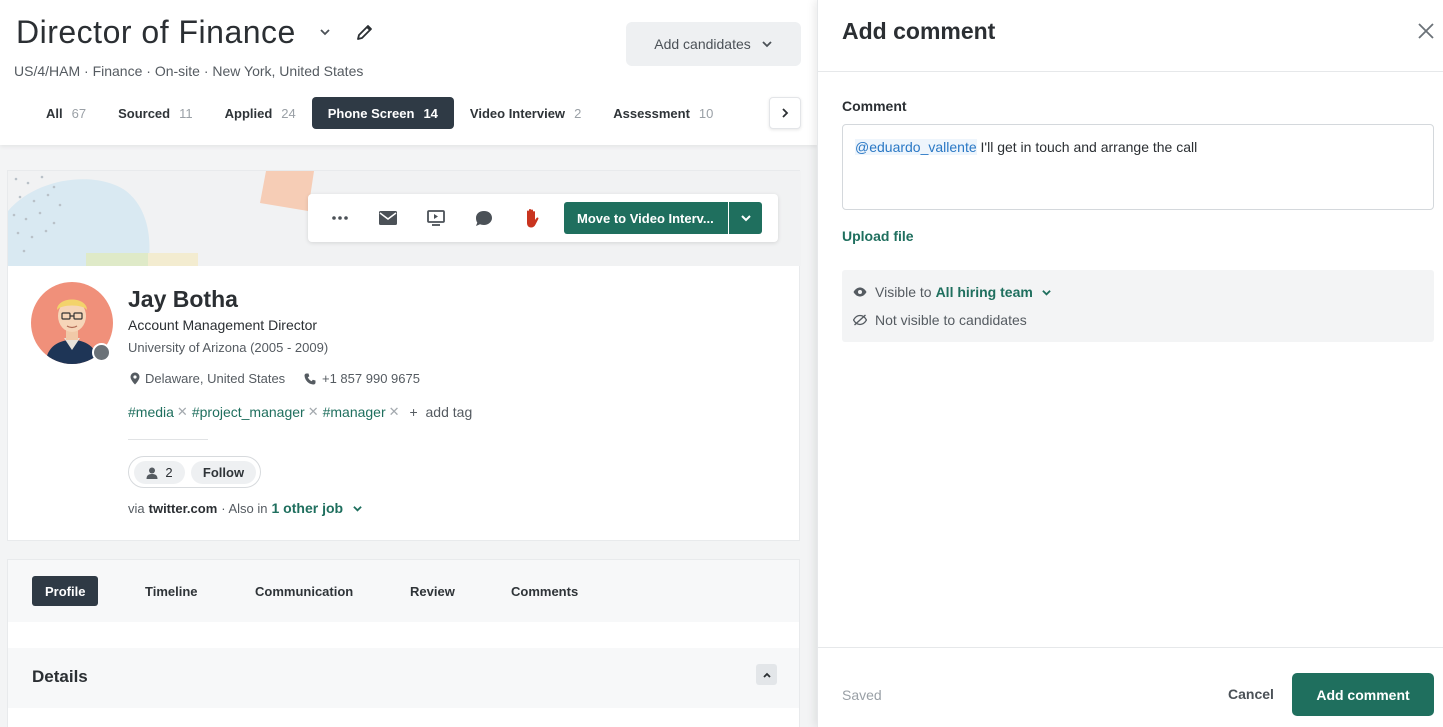 The width and height of the screenshot is (1443, 727). I want to click on stage-count: 24, so click(288, 113).